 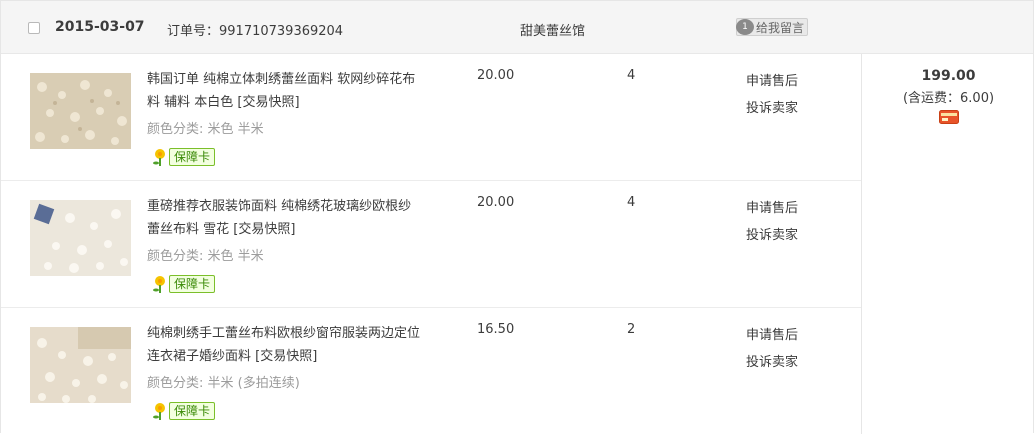 What do you see at coordinates (745, 27) in the screenshot?
I see `message-bubble-icon: 1` at bounding box center [745, 27].